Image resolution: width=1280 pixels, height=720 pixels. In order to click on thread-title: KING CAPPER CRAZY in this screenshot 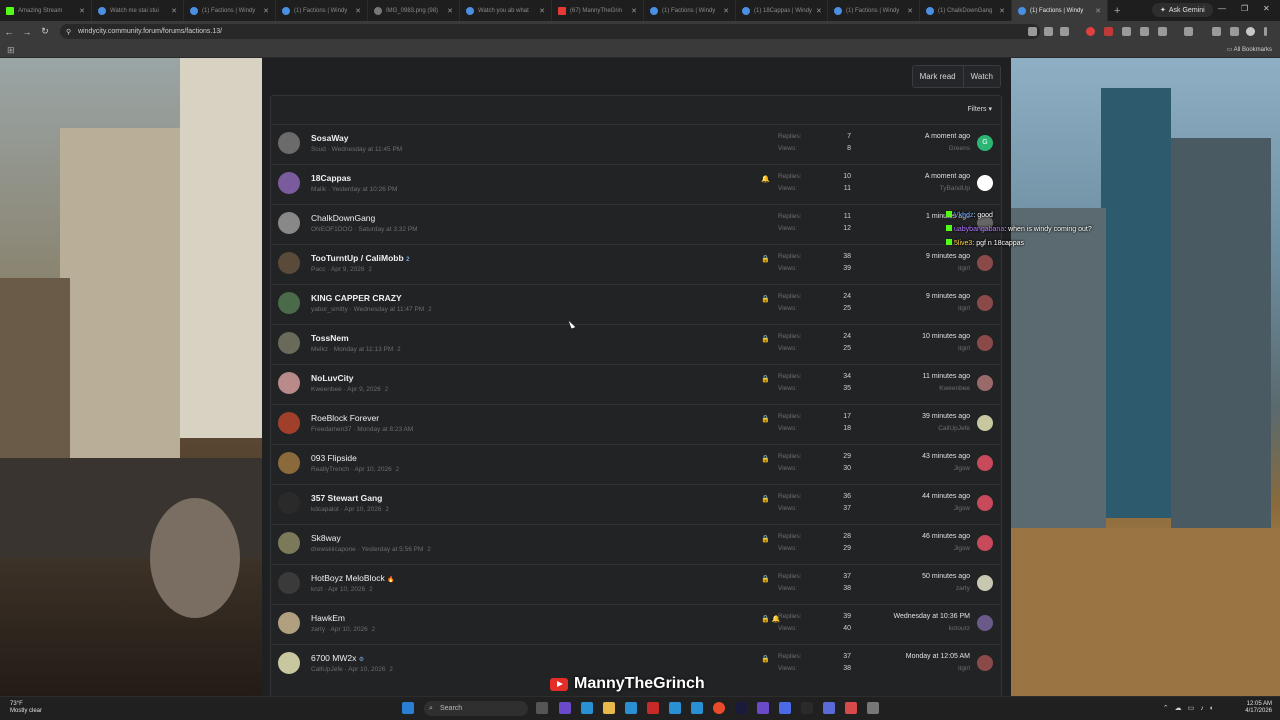, I will do `click(356, 298)`.